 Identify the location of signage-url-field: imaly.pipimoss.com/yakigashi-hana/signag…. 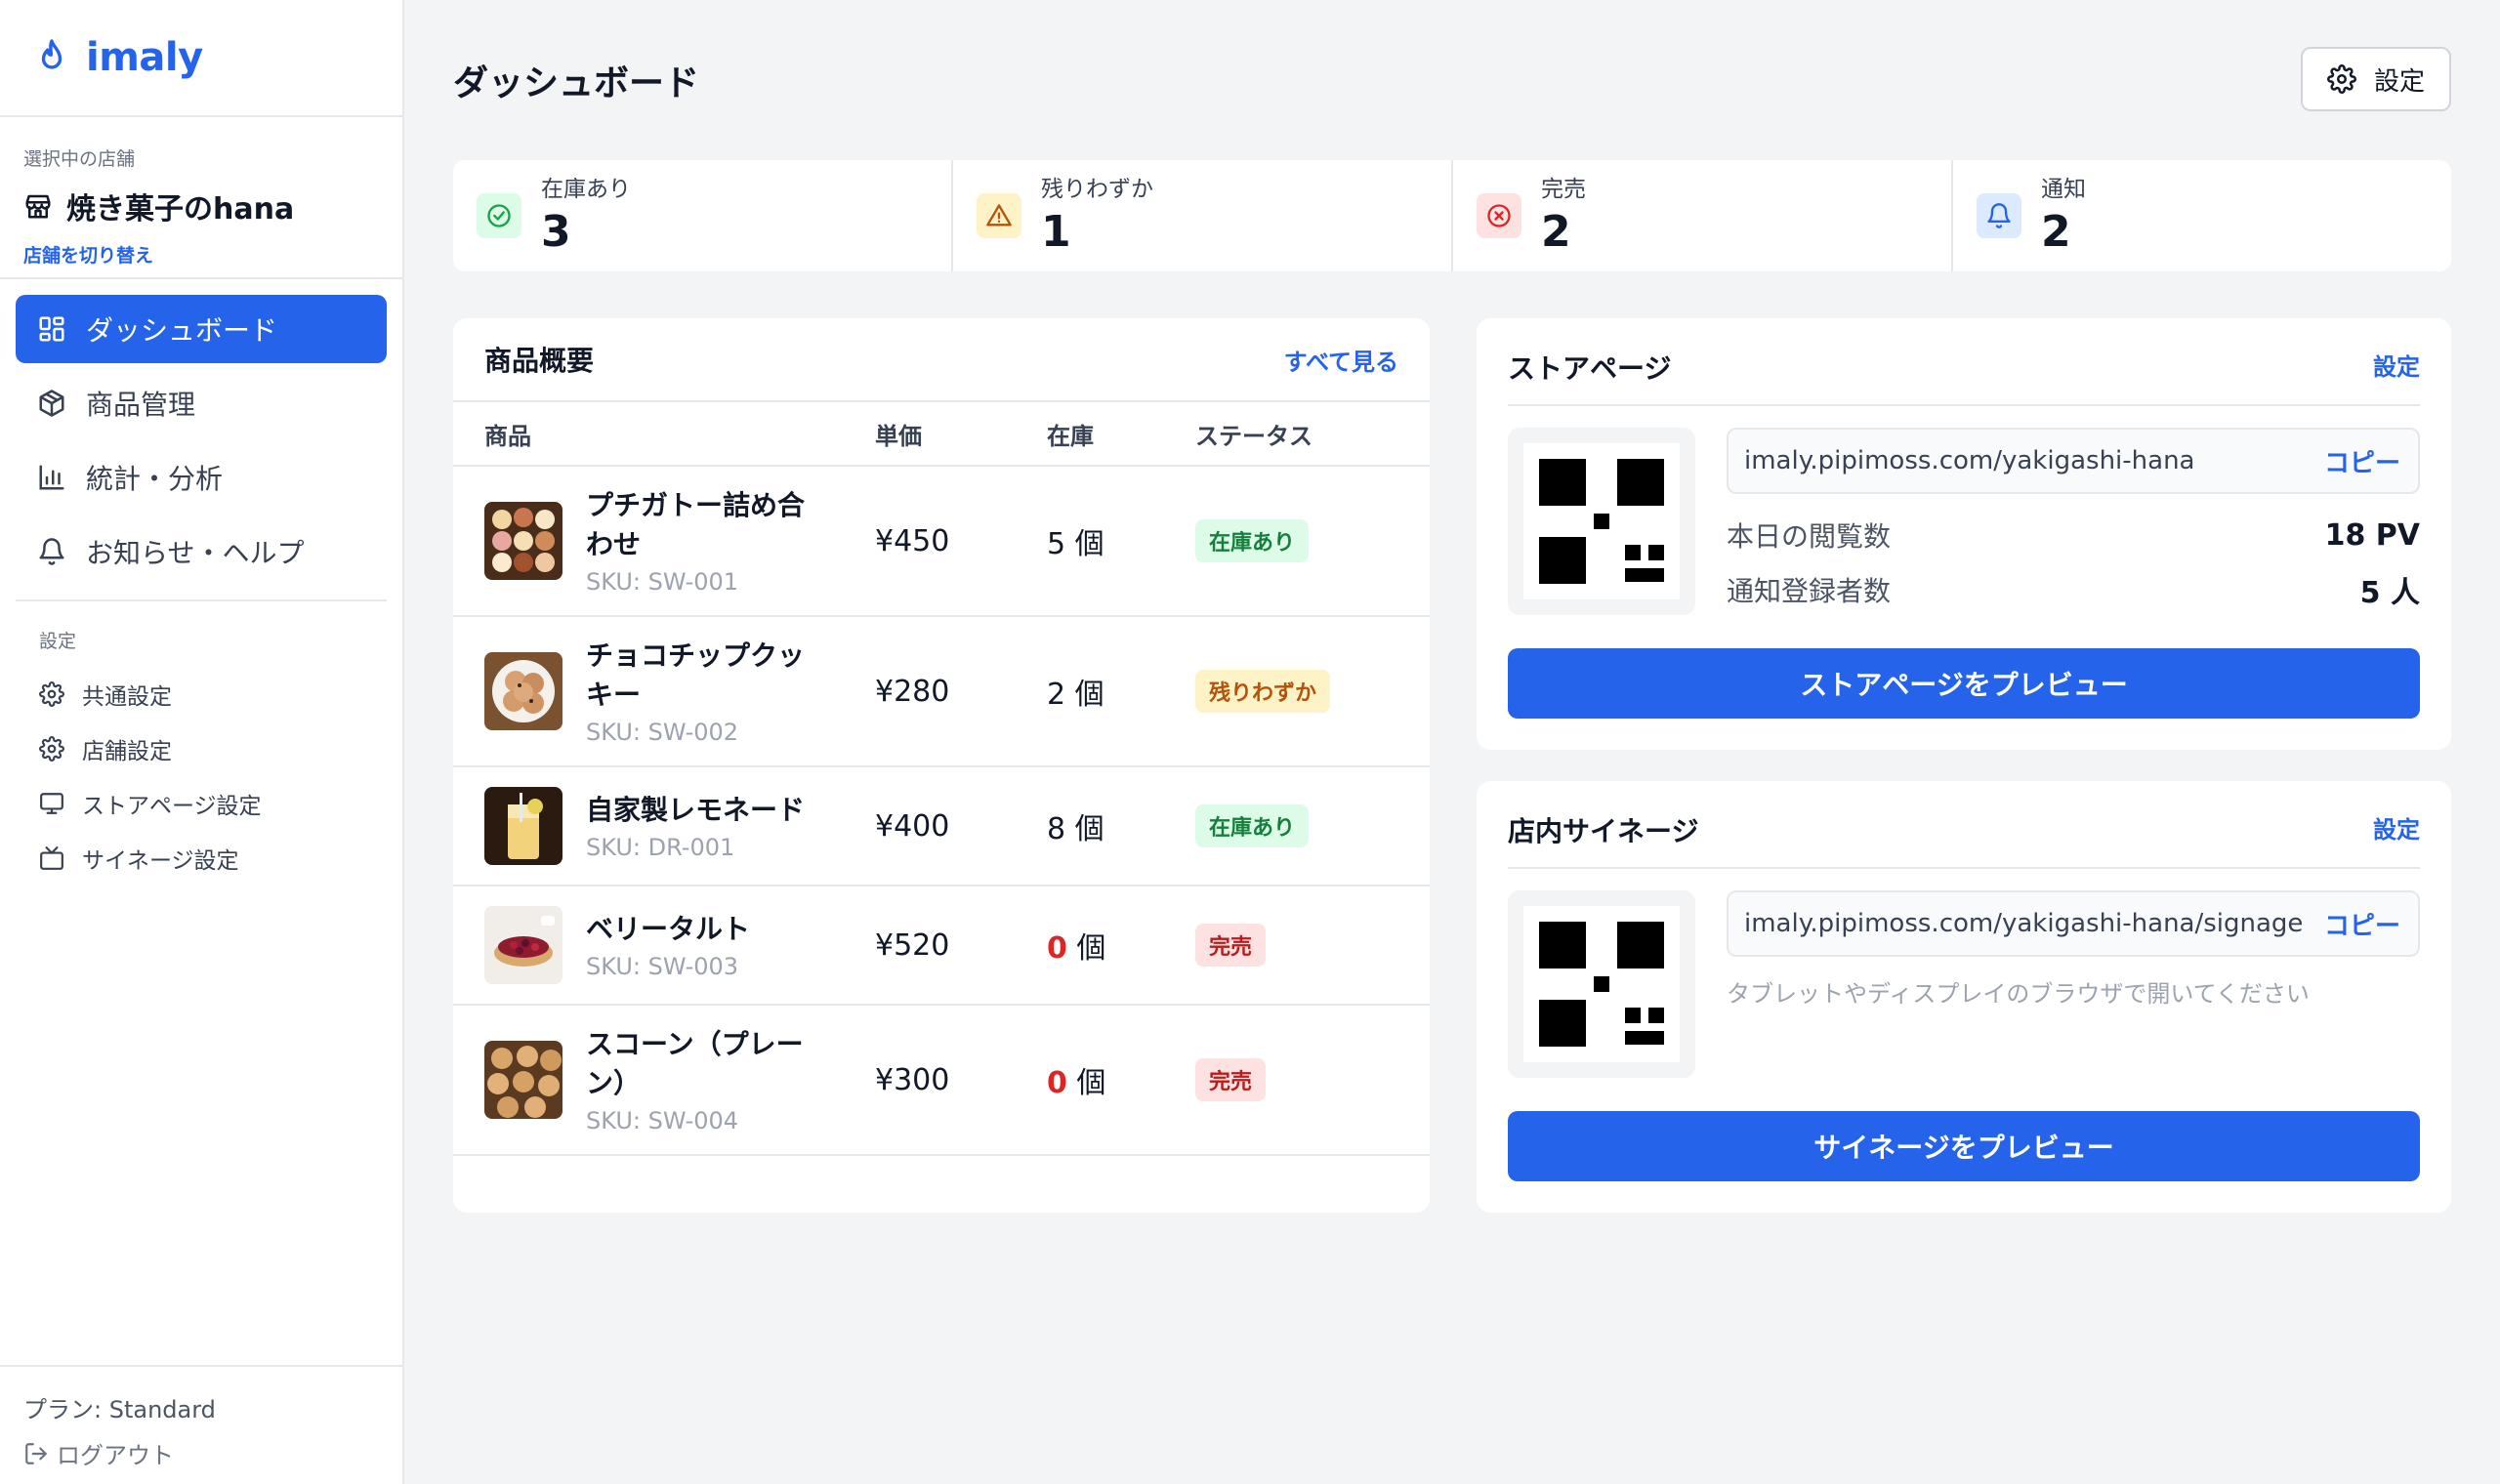
(2073, 924).